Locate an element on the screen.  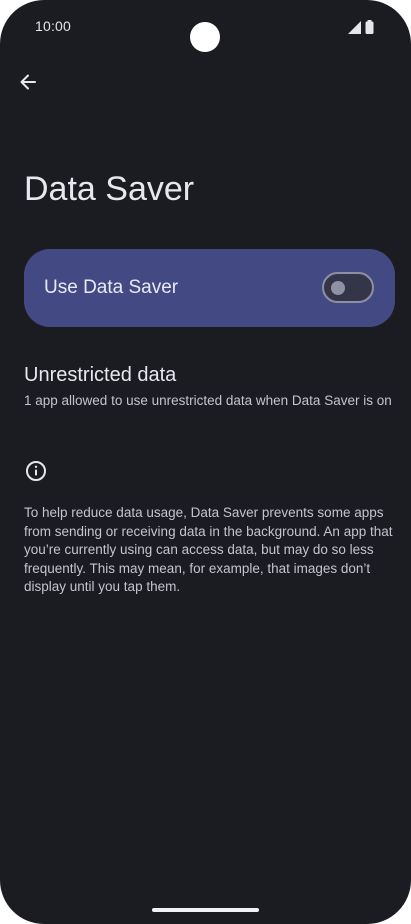
status-time: 10:00 is located at coordinates (53, 26).